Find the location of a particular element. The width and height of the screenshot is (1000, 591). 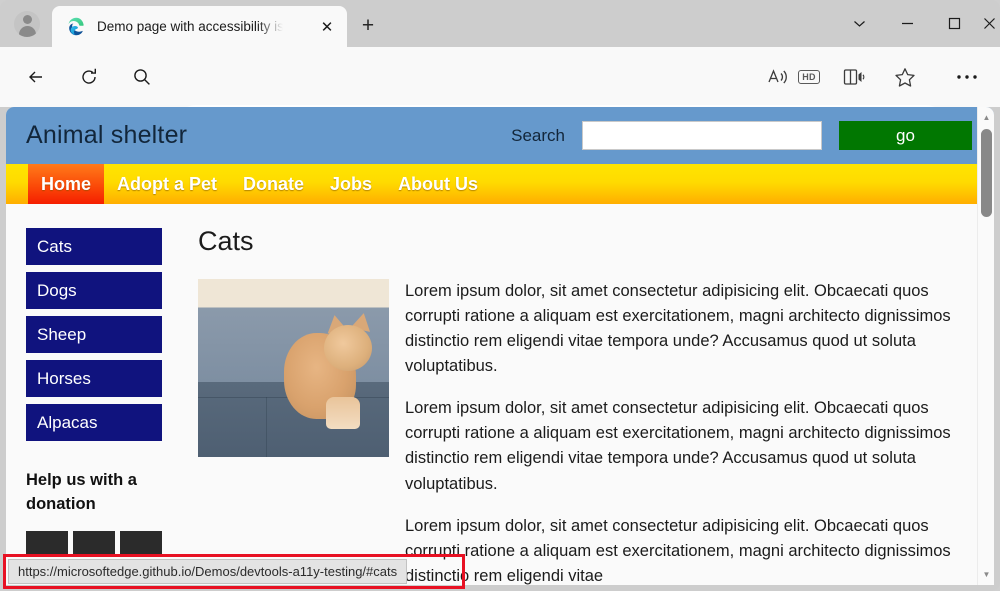

sidebar-item-cats: Cats is located at coordinates (94, 246).